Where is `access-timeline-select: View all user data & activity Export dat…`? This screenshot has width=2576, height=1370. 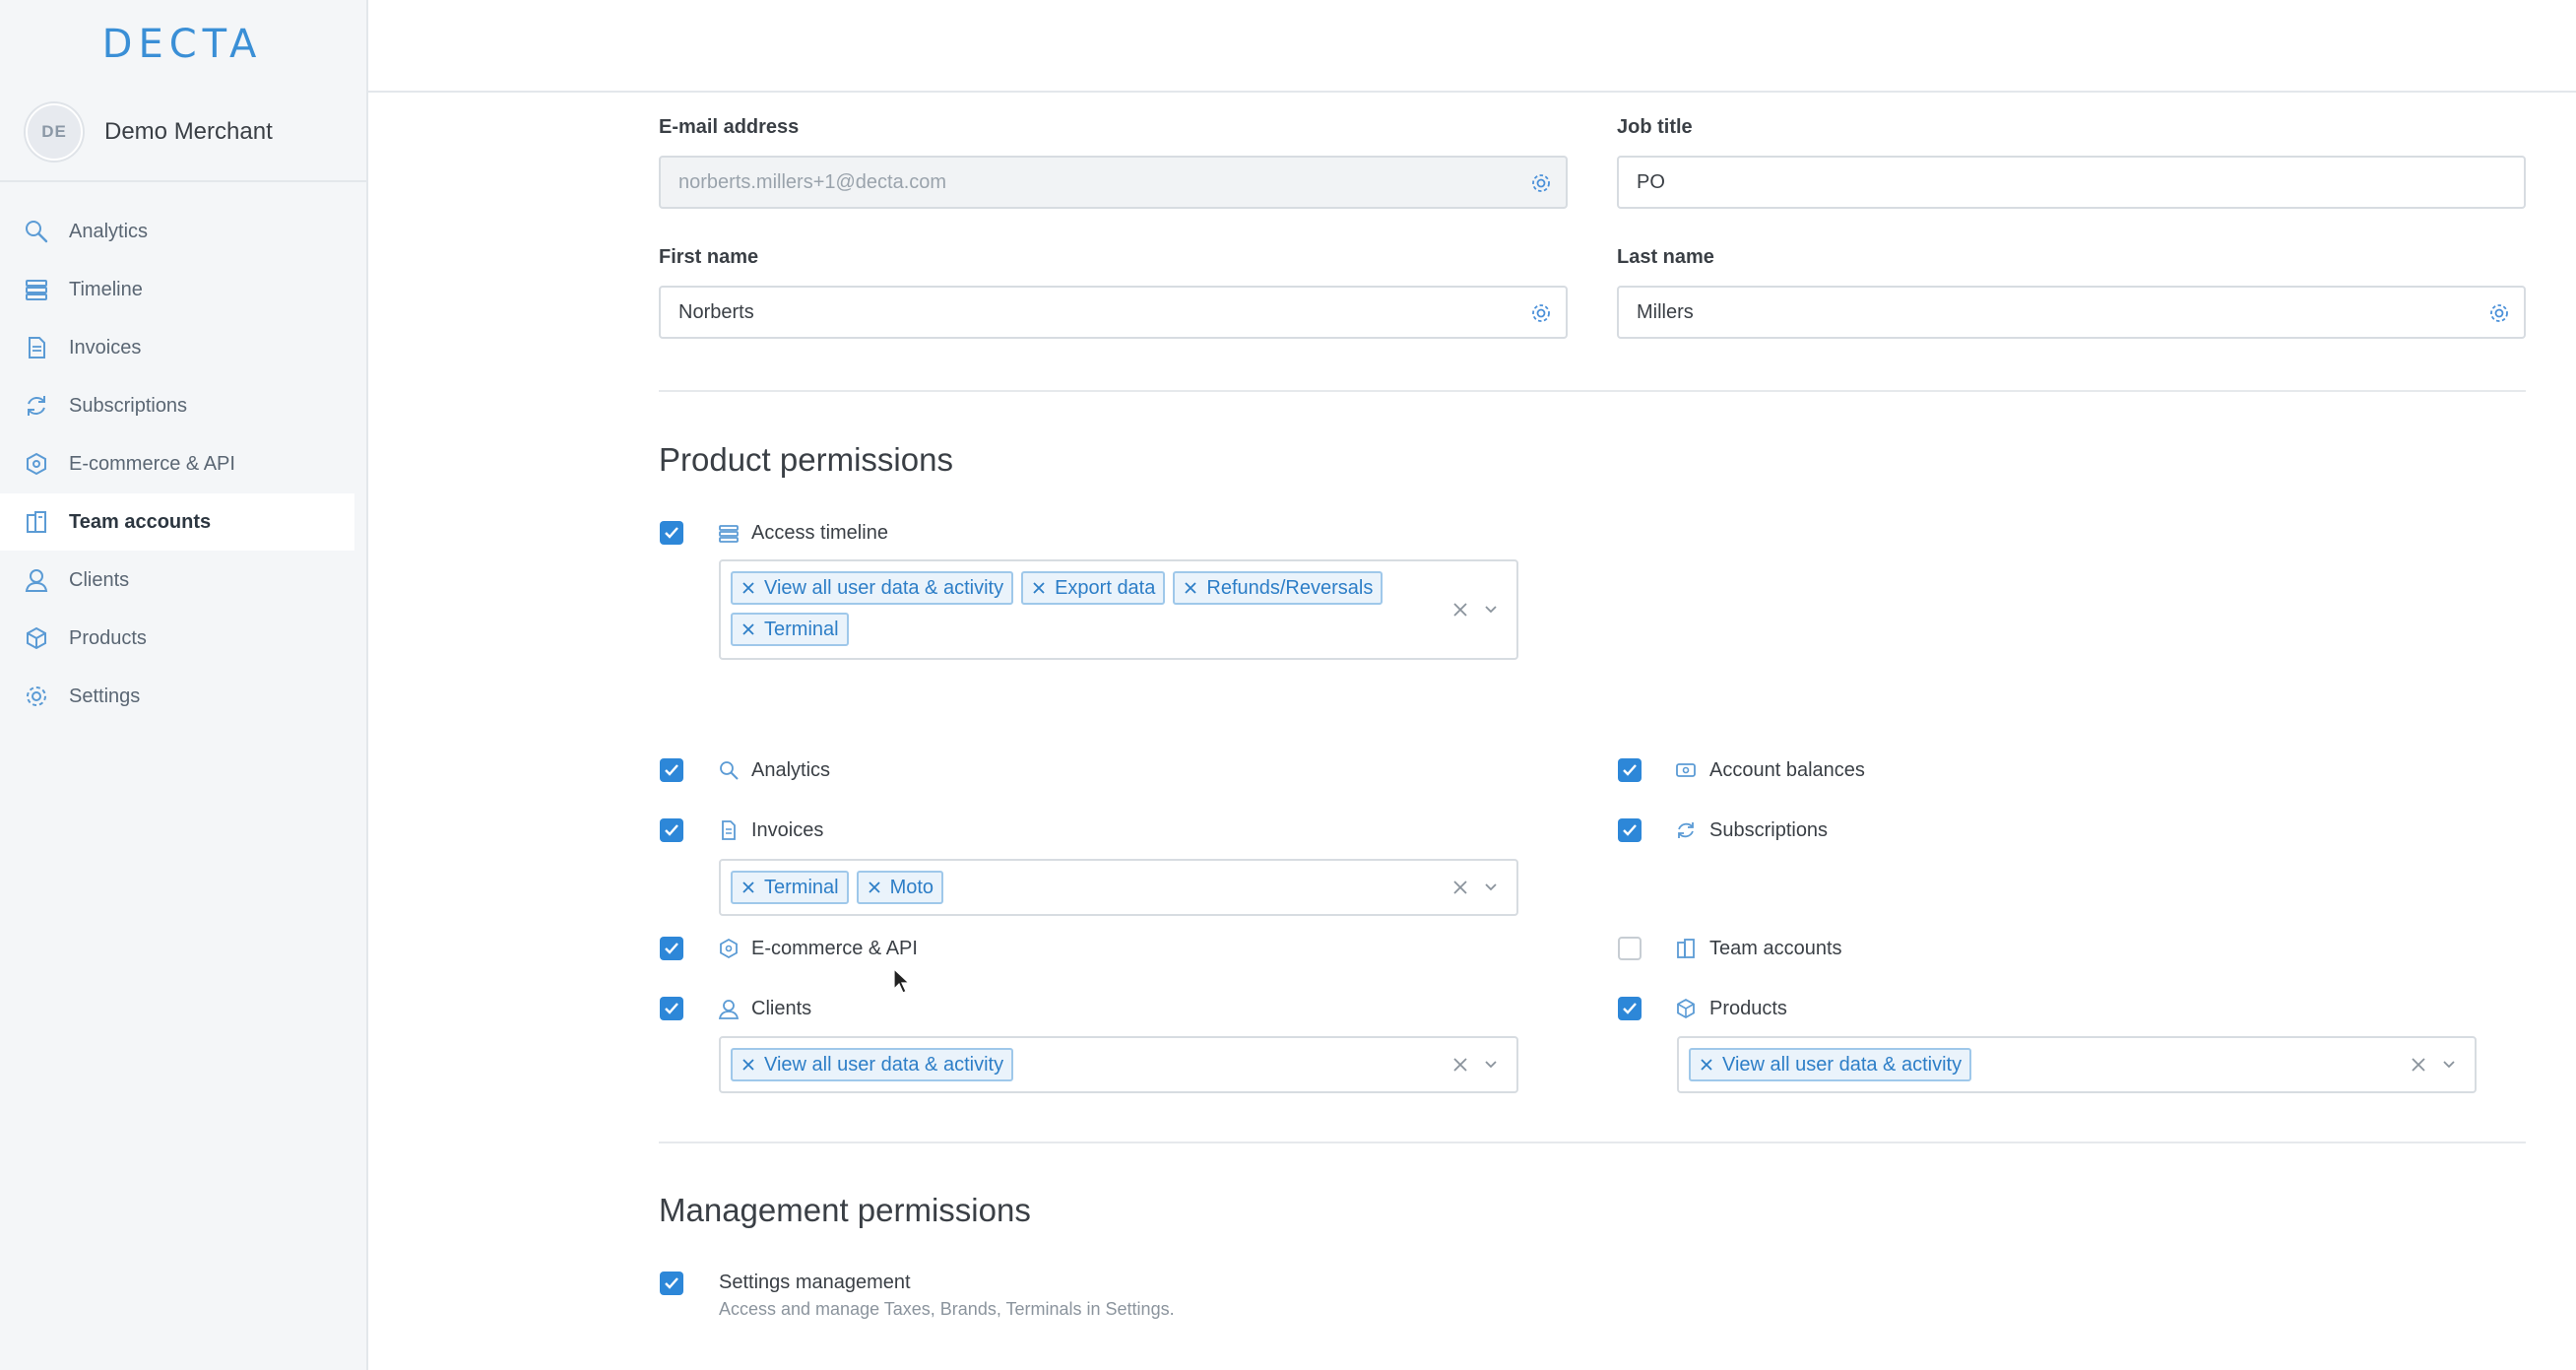
access-timeline-select: View all user data & activity Export dat… is located at coordinates (1118, 609).